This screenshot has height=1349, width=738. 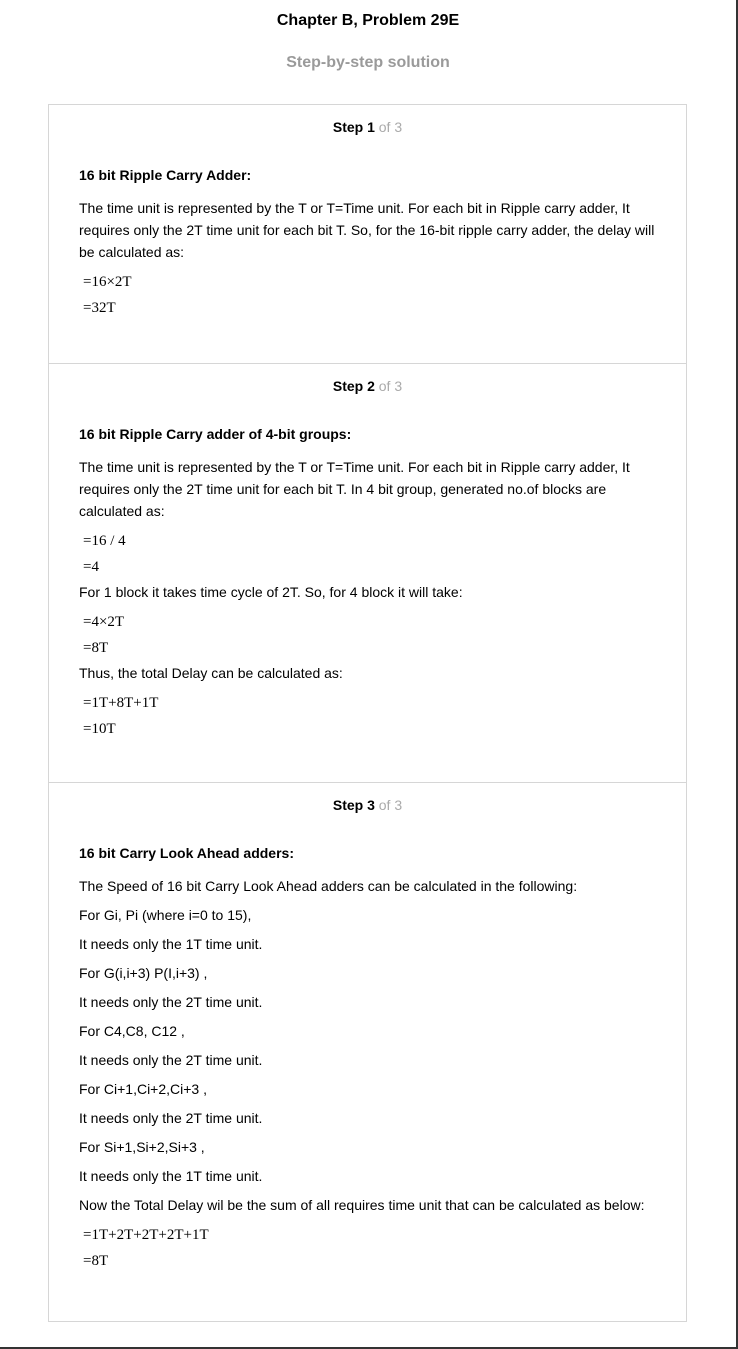 I want to click on step-line: For G(i,i+3) P(I,i+3) ,, so click(x=143, y=973).